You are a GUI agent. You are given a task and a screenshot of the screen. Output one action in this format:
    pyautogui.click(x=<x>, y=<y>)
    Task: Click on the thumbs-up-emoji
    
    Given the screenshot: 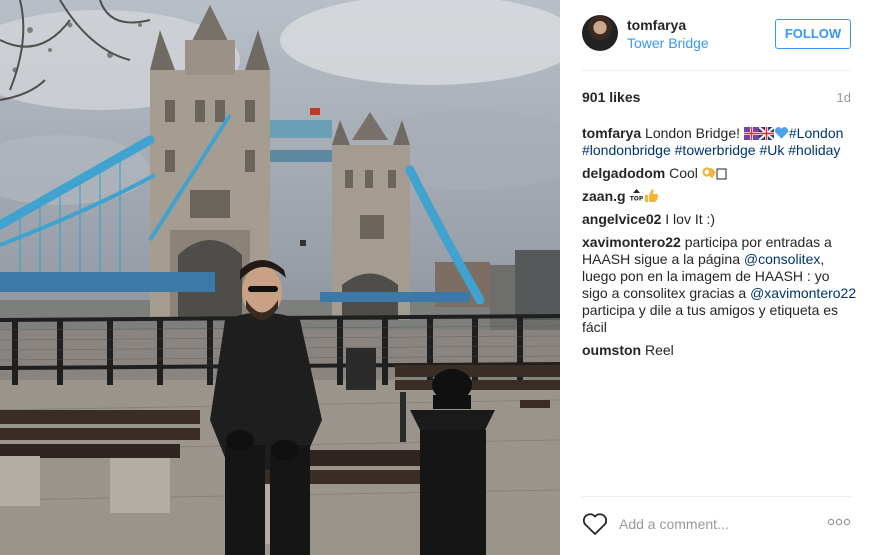 What is the action you would take?
    pyautogui.click(x=652, y=195)
    